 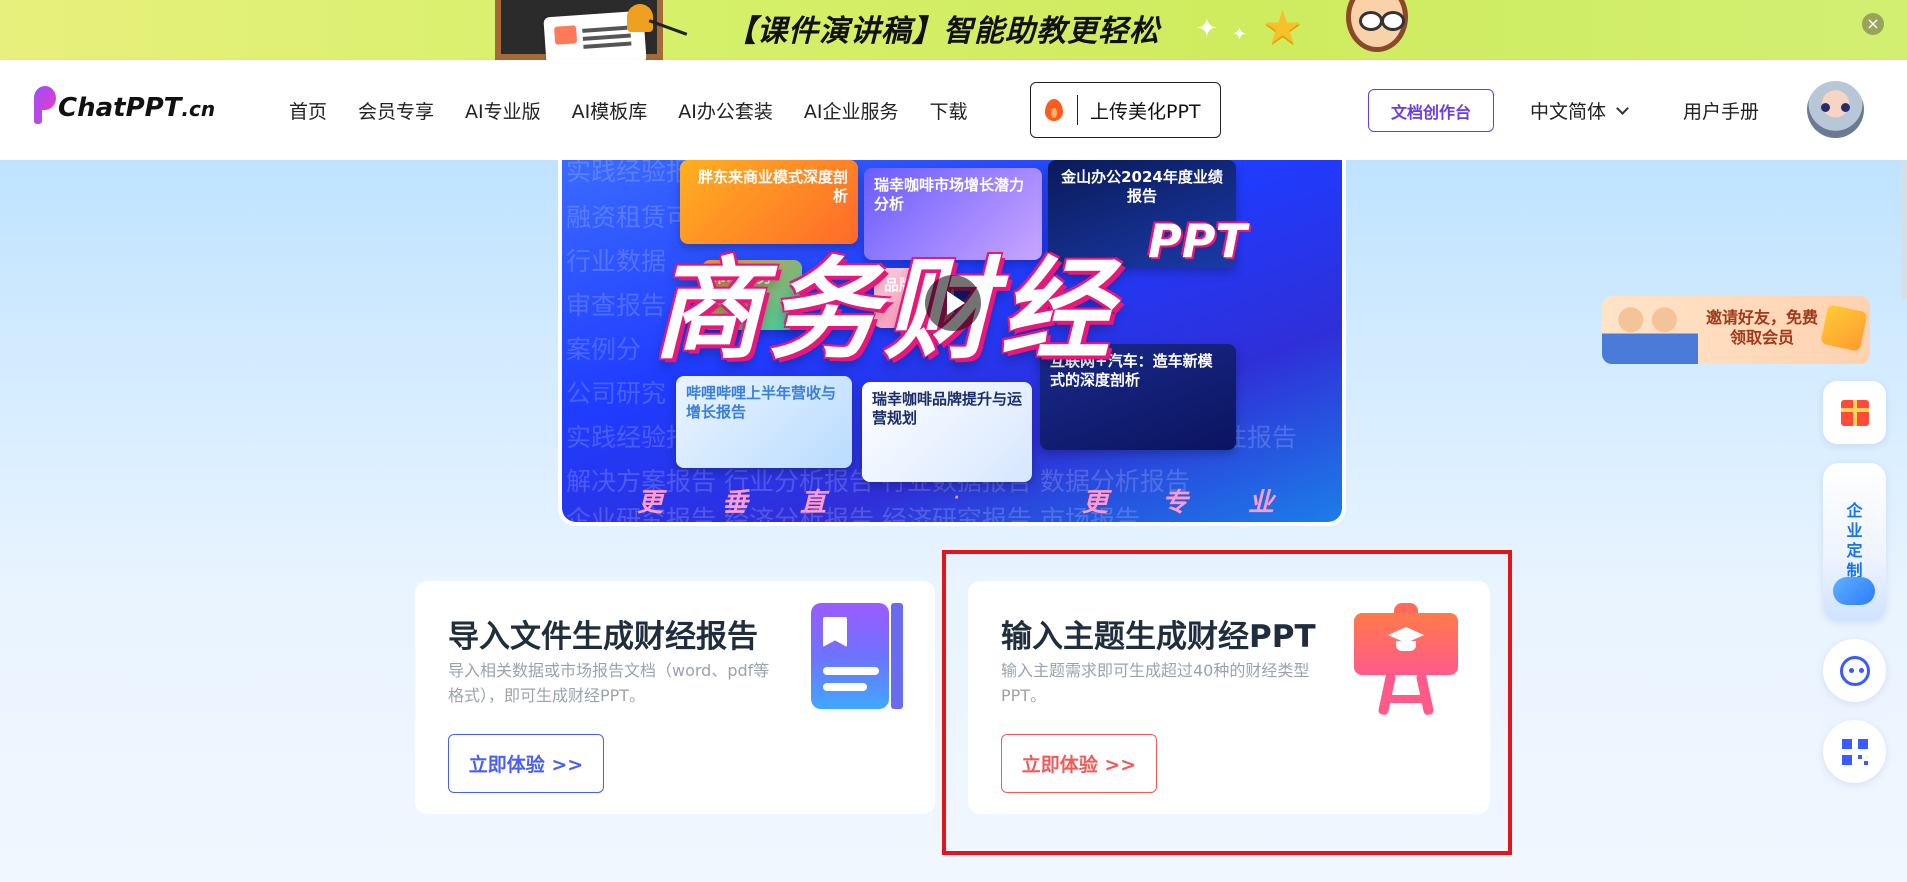 What do you see at coordinates (603, 637) in the screenshot?
I see `card-title: 导入文件生成财经报告` at bounding box center [603, 637].